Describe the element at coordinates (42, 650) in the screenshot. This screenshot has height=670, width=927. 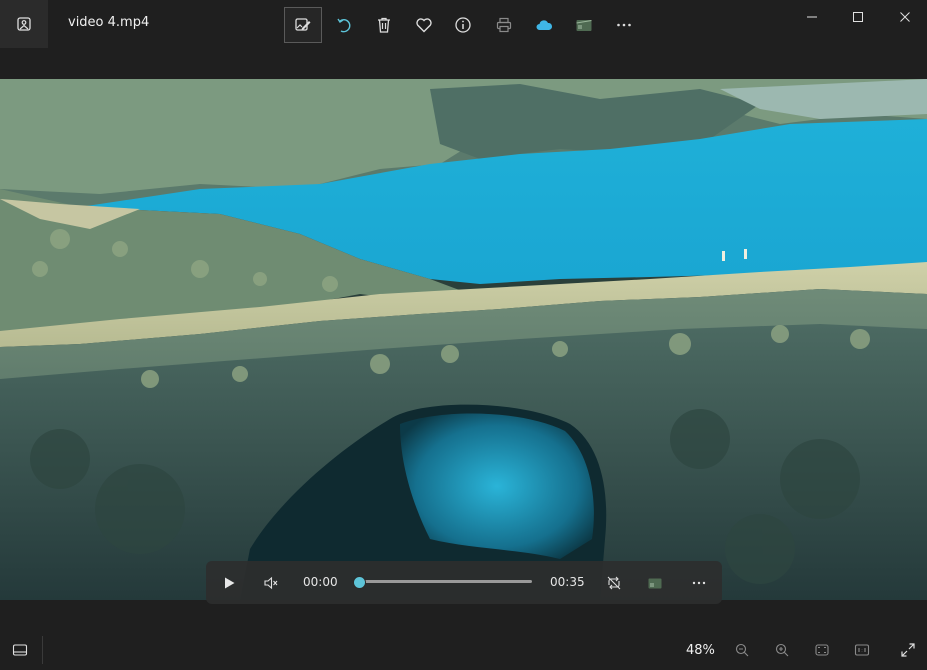
I see `status-divider` at that location.